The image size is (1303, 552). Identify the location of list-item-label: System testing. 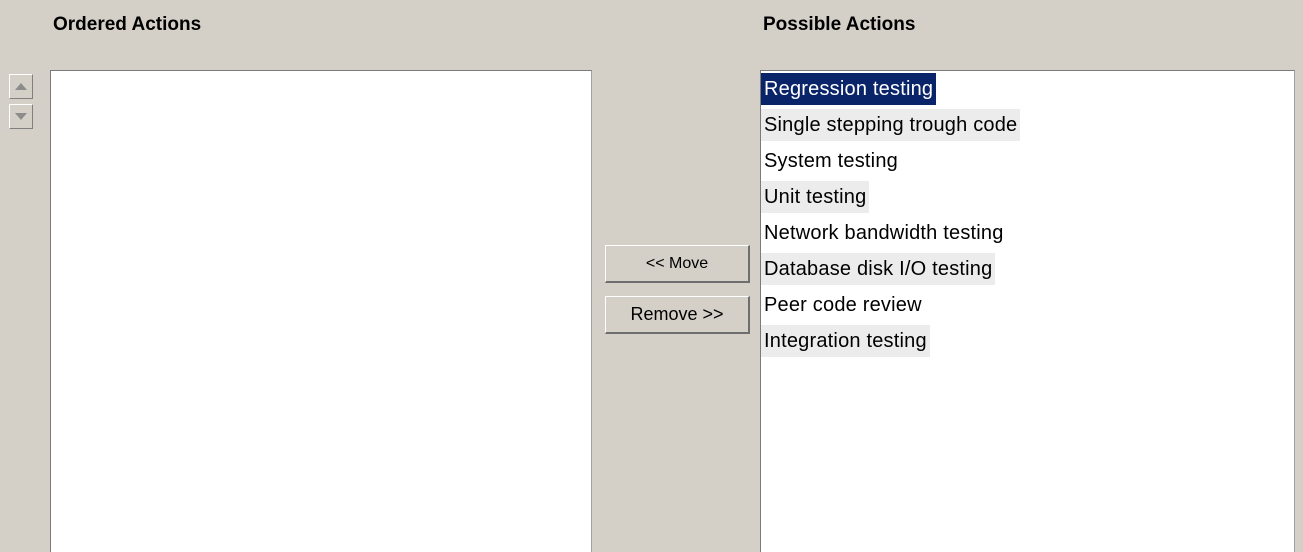
(831, 161).